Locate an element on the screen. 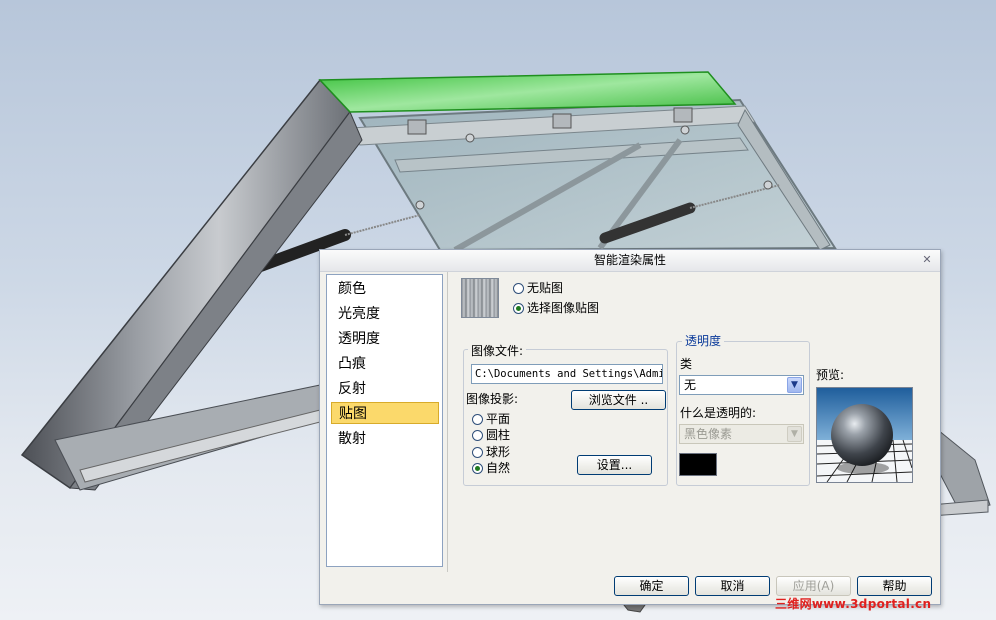 This screenshot has height=620, width=996. what-is-transparent-label: 什么是透明的: is located at coordinates (718, 413).